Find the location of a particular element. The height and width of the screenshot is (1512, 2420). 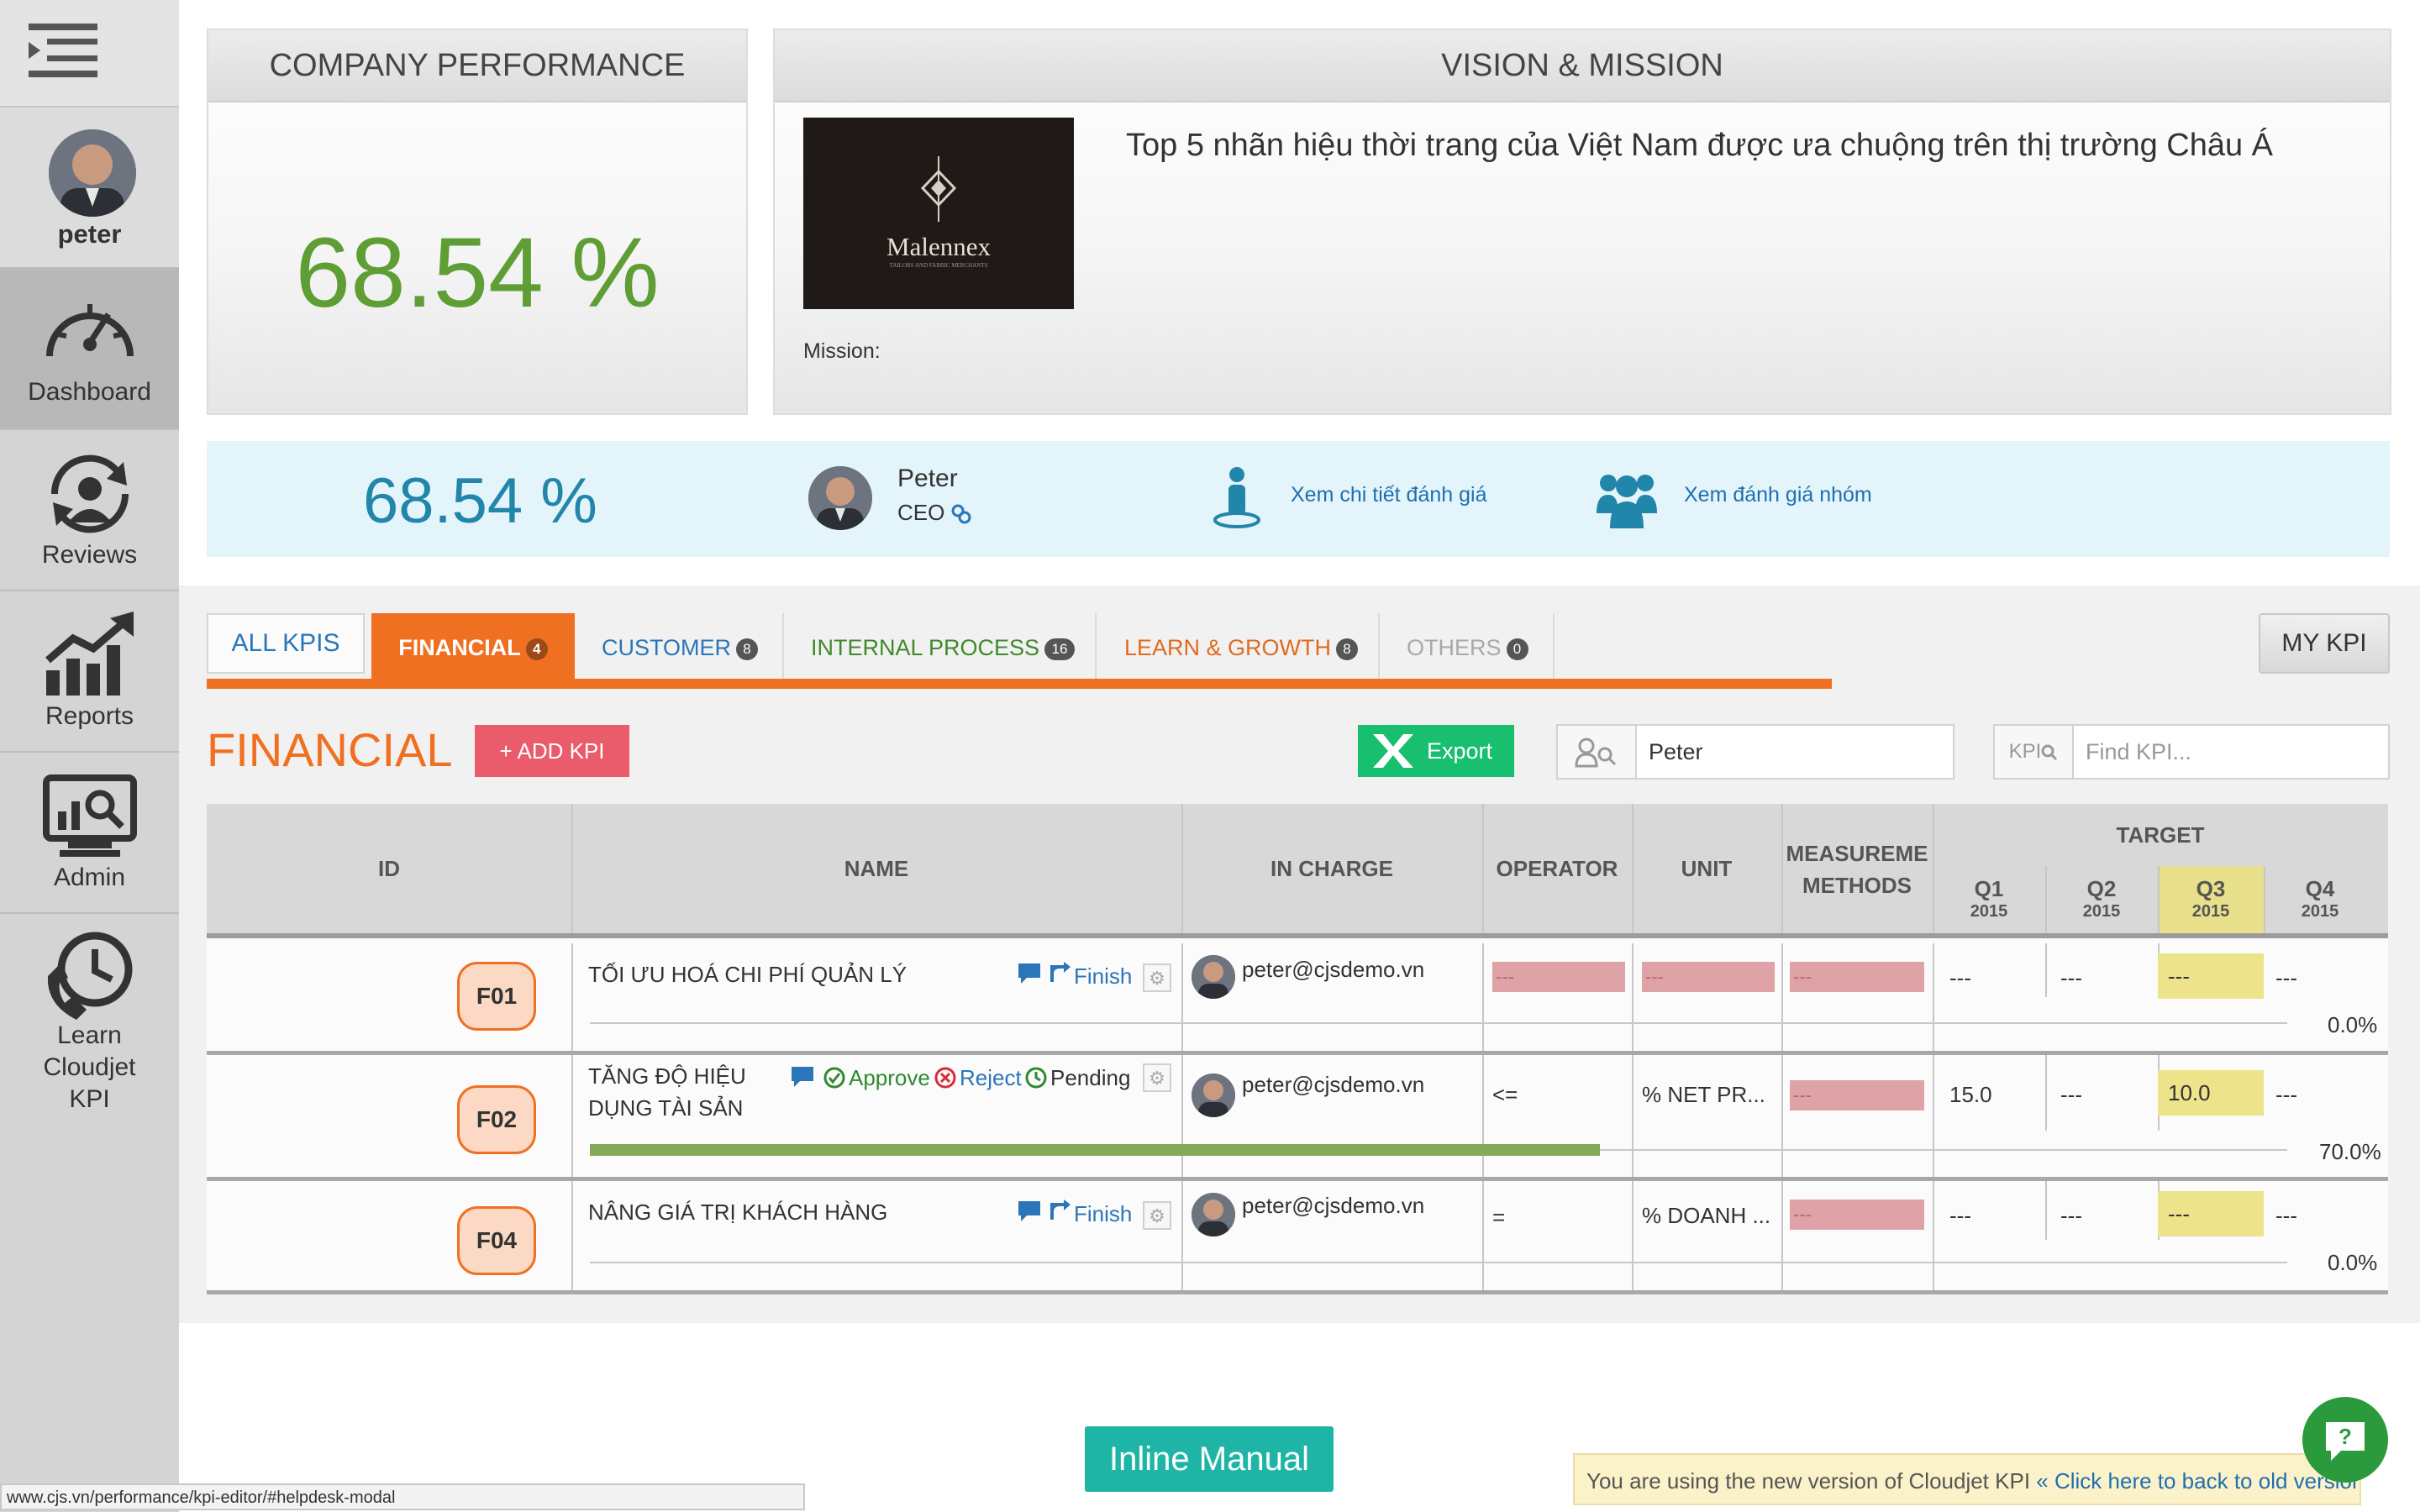

tab-divider is located at coordinates (1096, 646).